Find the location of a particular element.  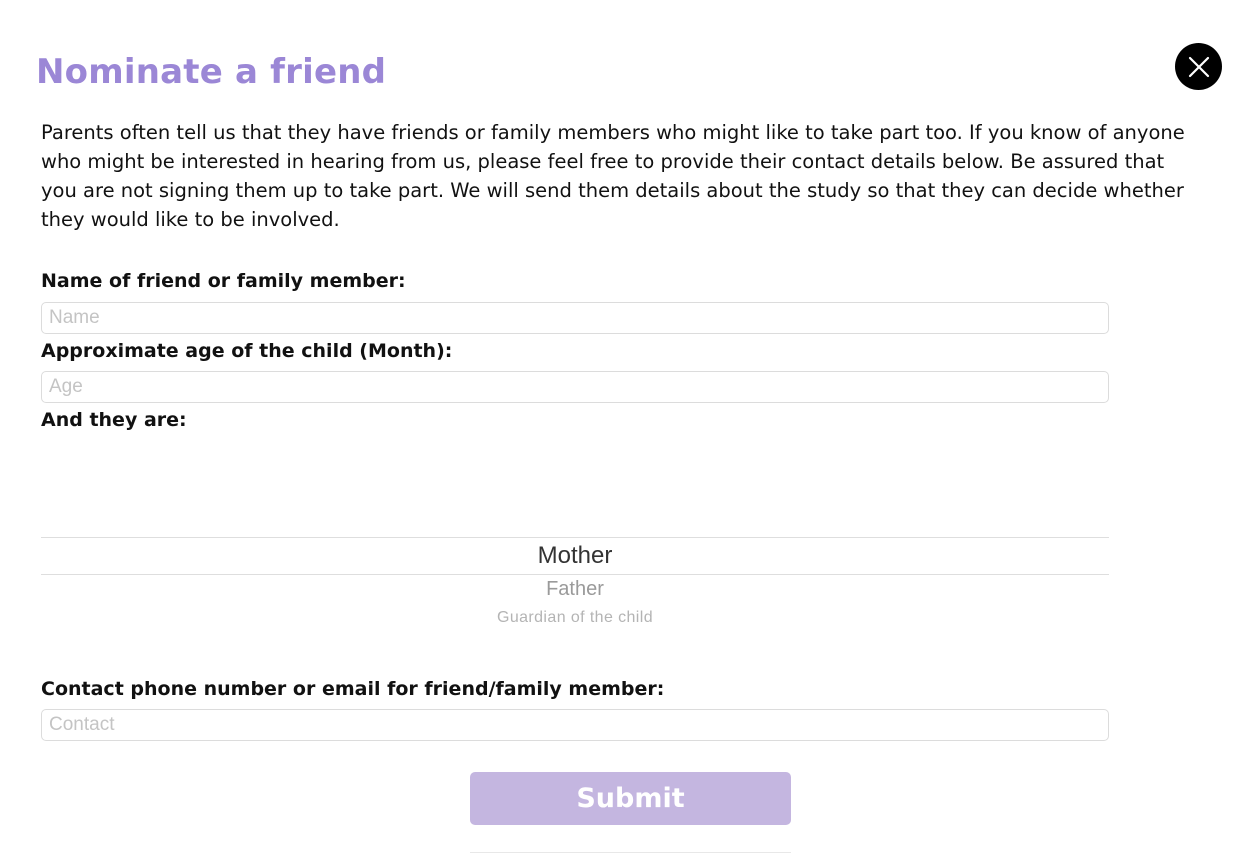

picker-option-guardian: Guardian of the child is located at coordinates (575, 618).